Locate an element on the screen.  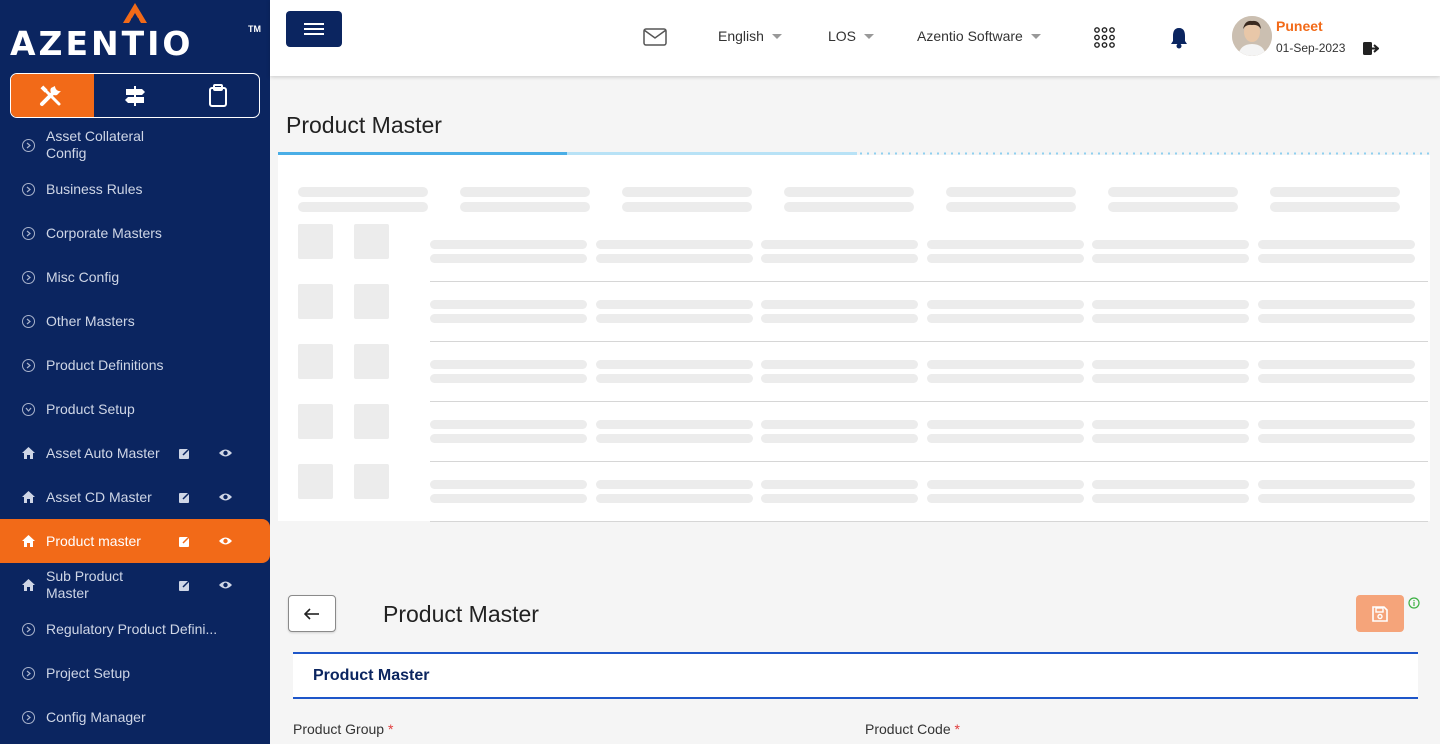
back-button is located at coordinates (312, 613).